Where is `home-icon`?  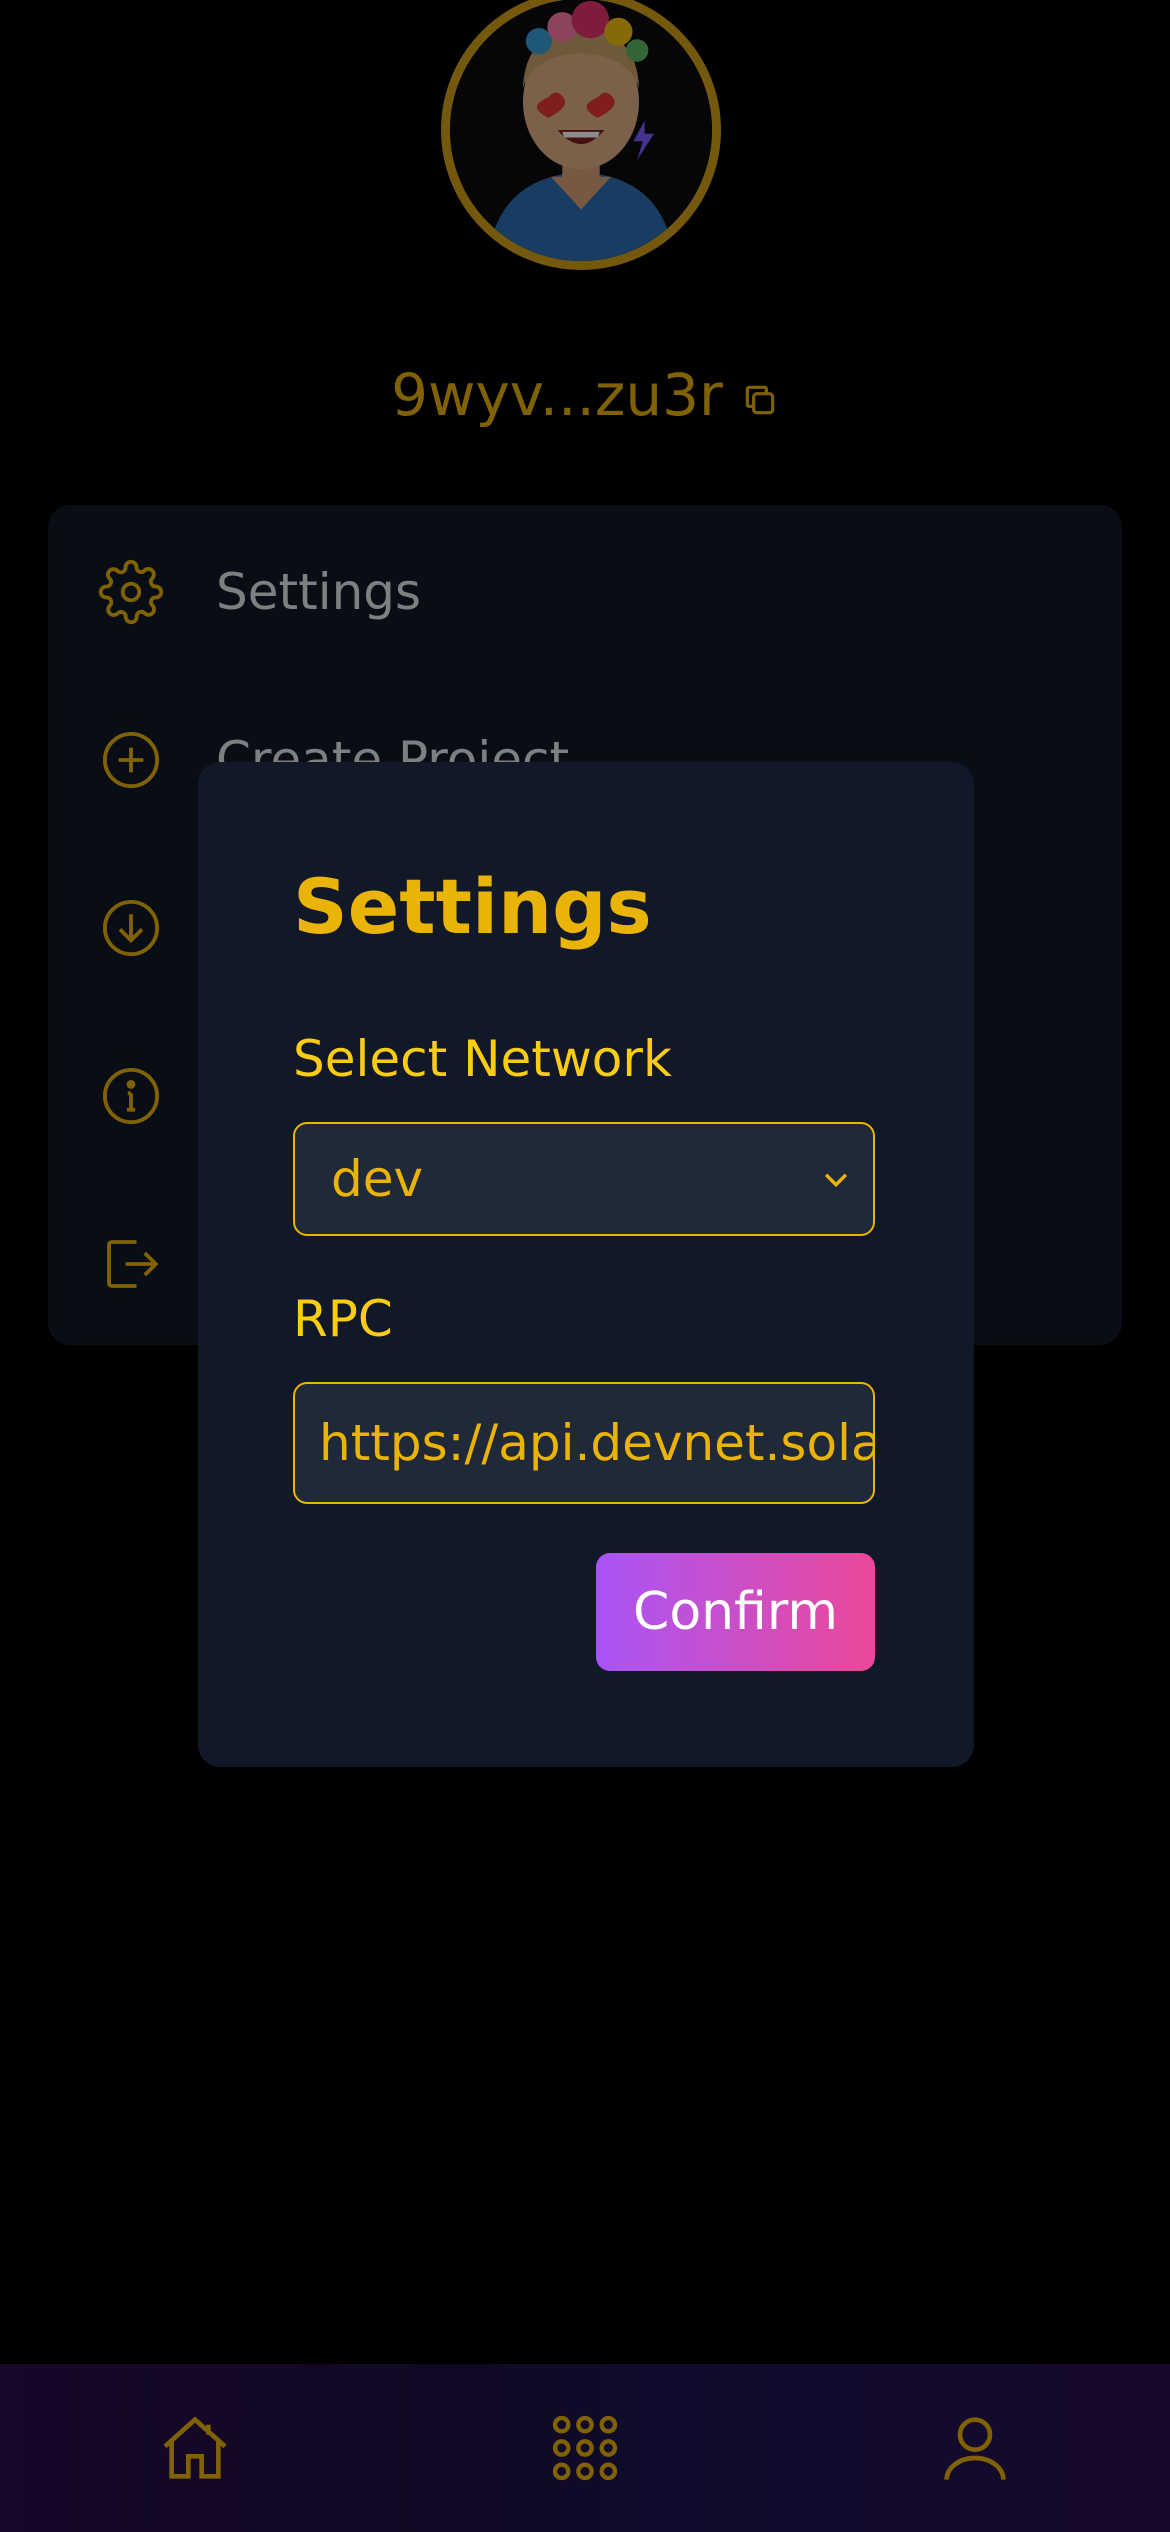 home-icon is located at coordinates (195, 2447).